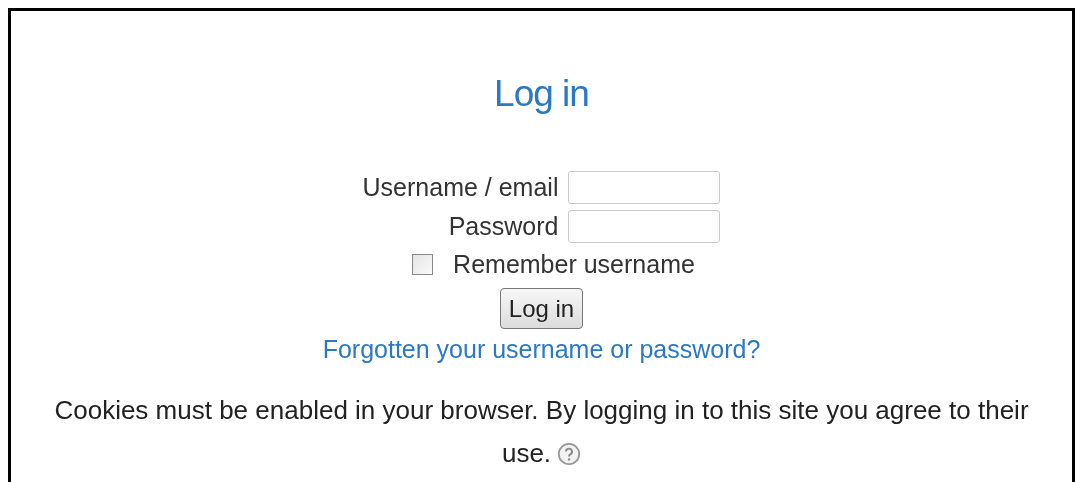  What do you see at coordinates (569, 454) in the screenshot?
I see `help-icon` at bounding box center [569, 454].